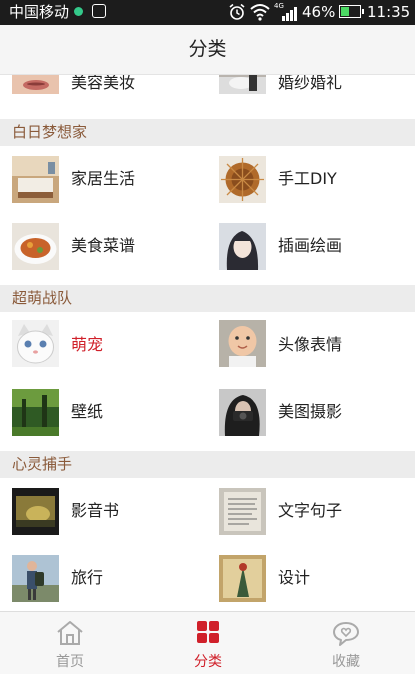 The height and width of the screenshot is (674, 415). Describe the element at coordinates (237, 11) in the screenshot. I see `alarm-clock-icon` at that location.